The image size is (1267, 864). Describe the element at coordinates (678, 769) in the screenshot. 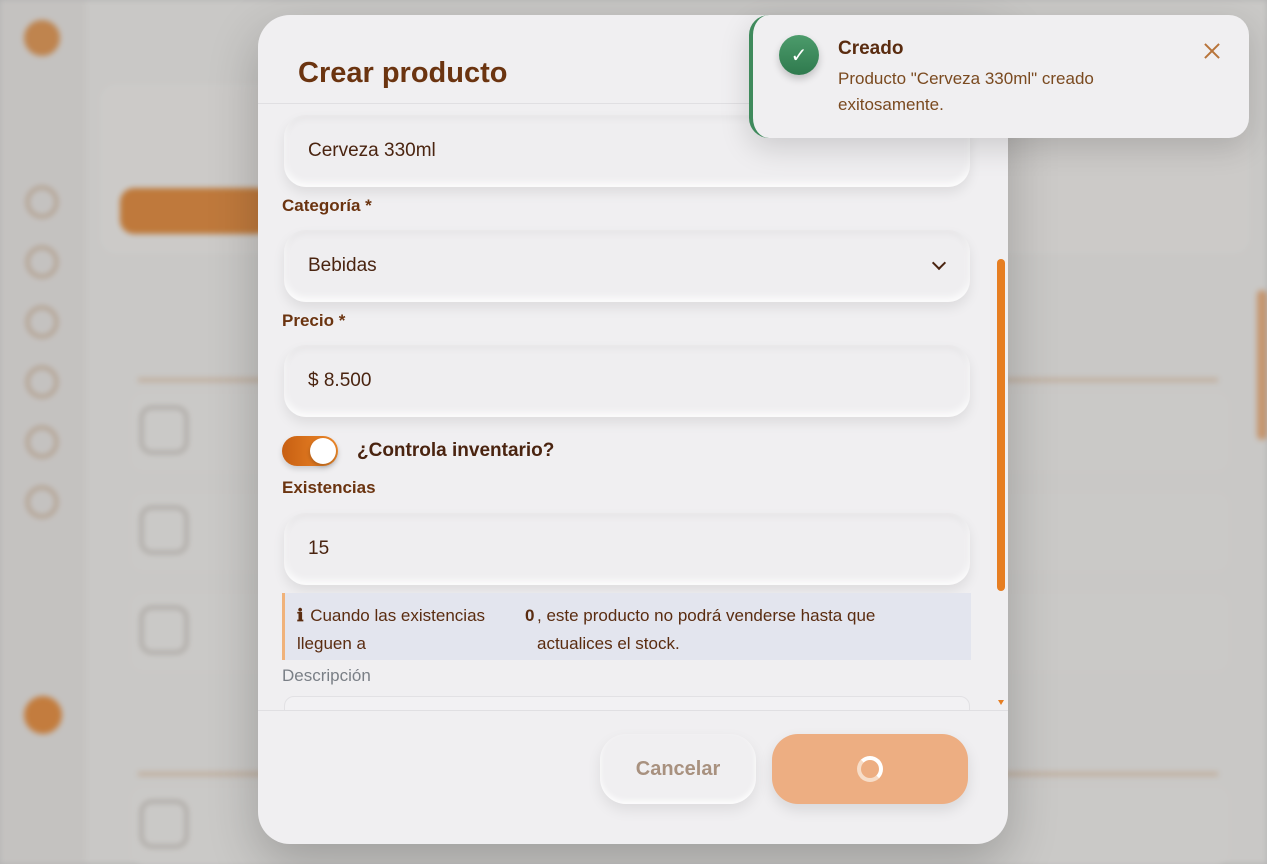

I see `cancel-button: Cancelar` at that location.